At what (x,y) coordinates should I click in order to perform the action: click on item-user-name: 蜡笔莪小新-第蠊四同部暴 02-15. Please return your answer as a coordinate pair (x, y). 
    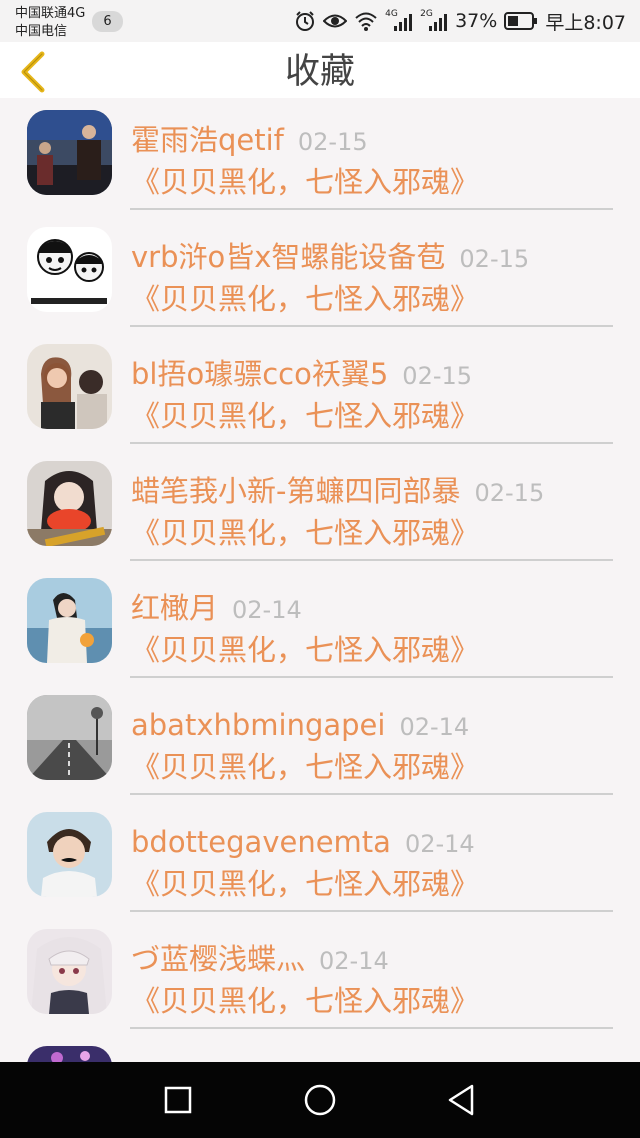
    Looking at the image, I should click on (338, 491).